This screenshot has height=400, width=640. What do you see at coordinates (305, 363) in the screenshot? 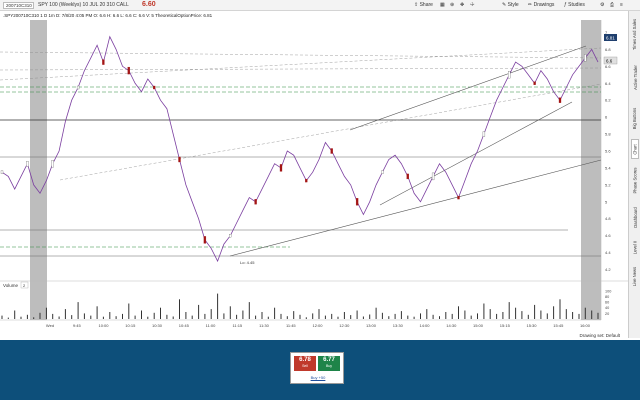
I see `sell-button: 6.78 Sell` at bounding box center [305, 363].